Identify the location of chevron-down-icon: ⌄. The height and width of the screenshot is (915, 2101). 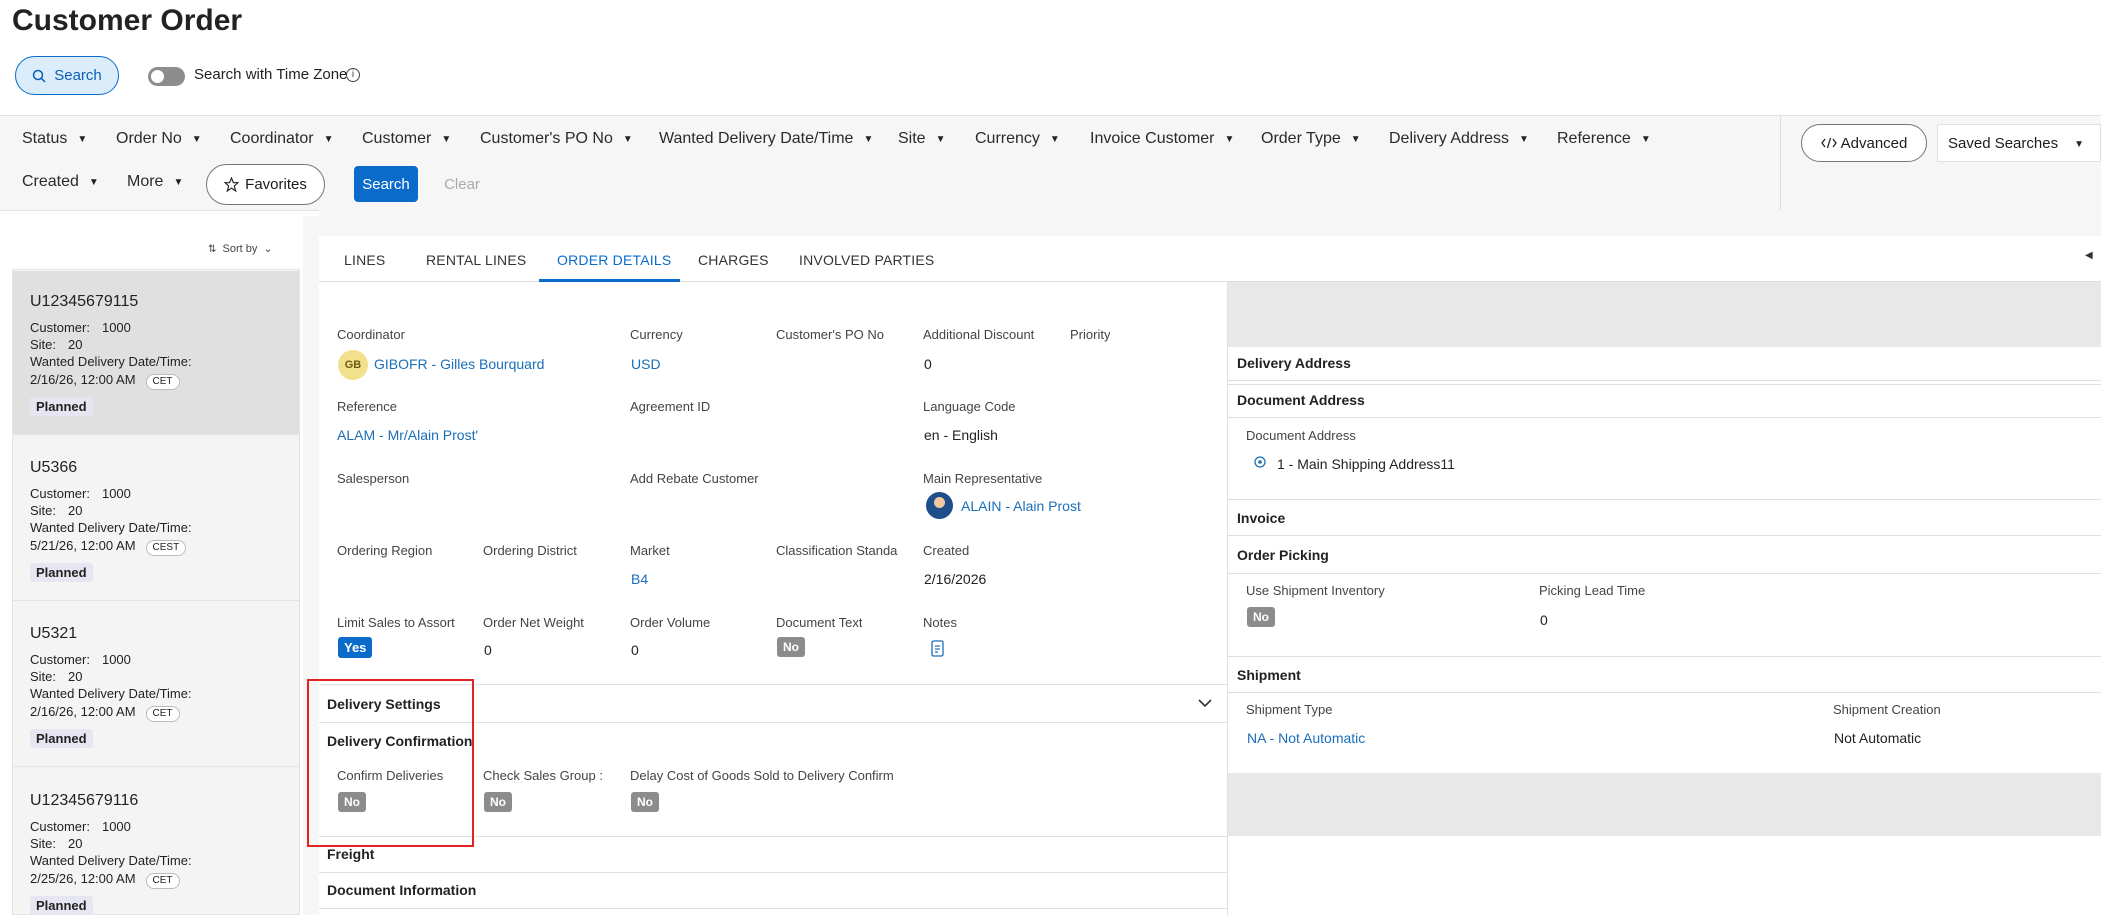
(268, 249).